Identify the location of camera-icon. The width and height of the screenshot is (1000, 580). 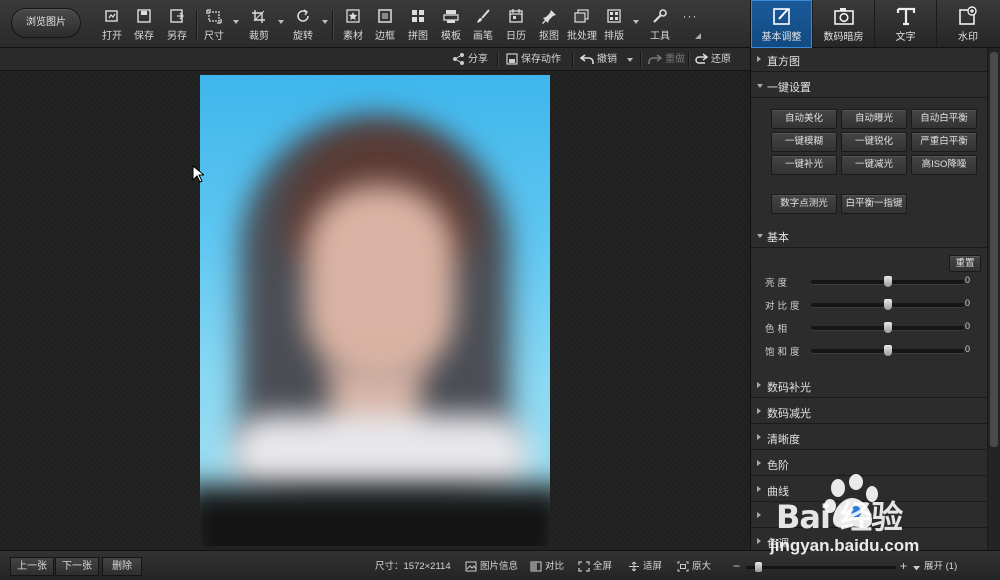
(843, 16).